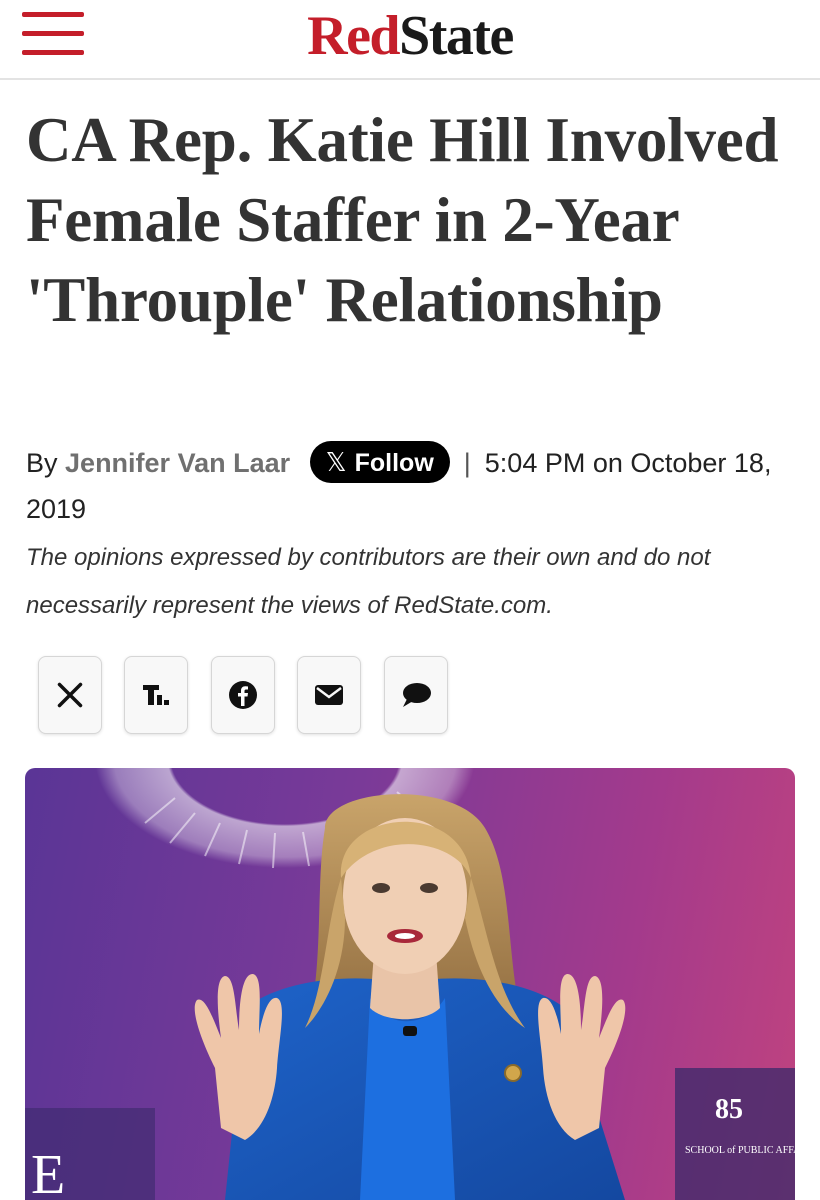 The image size is (820, 1200). Describe the element at coordinates (456, 36) in the screenshot. I see `logo-black-part: State` at that location.